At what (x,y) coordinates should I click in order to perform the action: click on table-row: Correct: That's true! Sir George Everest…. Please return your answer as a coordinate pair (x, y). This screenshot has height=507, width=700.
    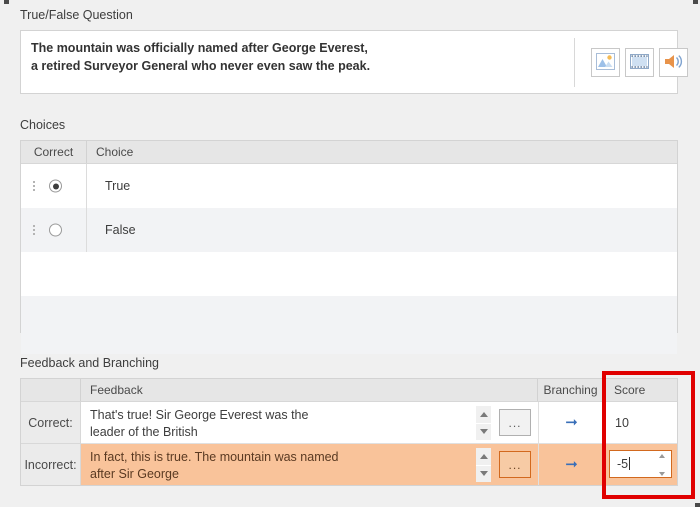
    Looking at the image, I should click on (349, 423).